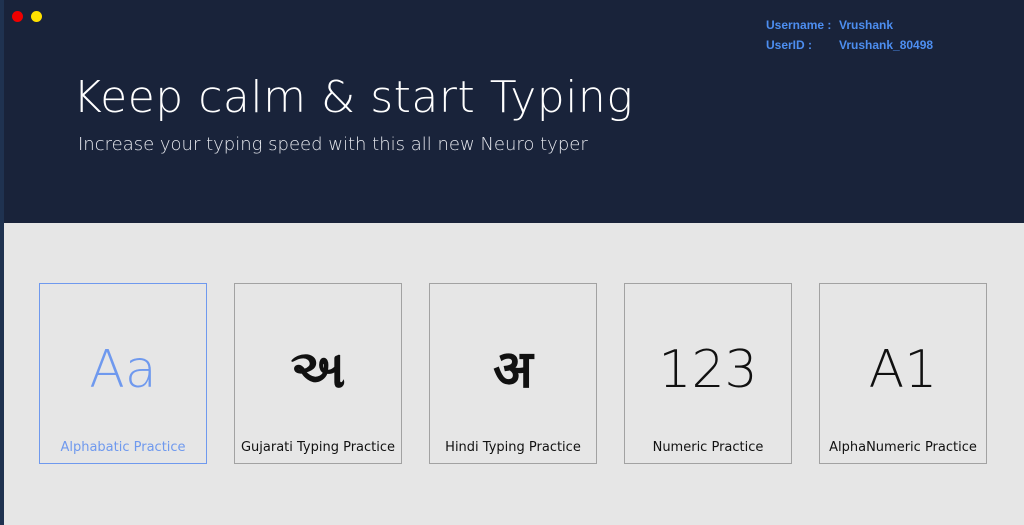 This screenshot has width=1024, height=525. Describe the element at coordinates (318, 370) in the screenshot. I see `gujarati-glyph-icon: અ` at that location.